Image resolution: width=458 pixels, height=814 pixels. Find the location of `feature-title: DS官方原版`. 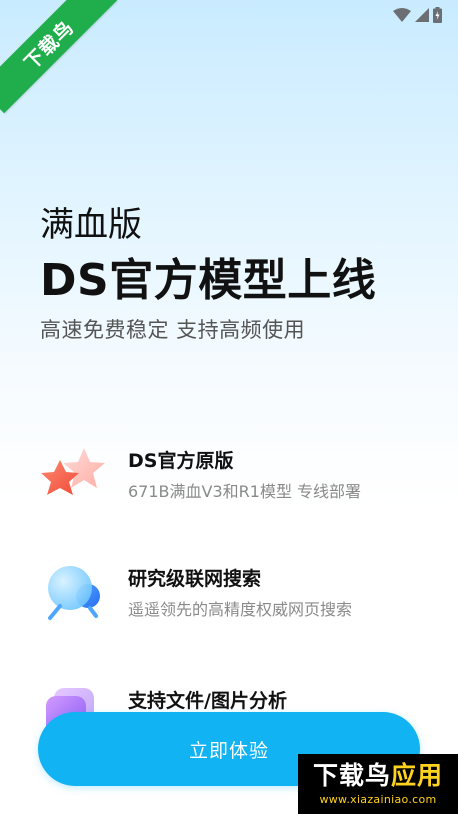

feature-title: DS官方原版 is located at coordinates (181, 461).